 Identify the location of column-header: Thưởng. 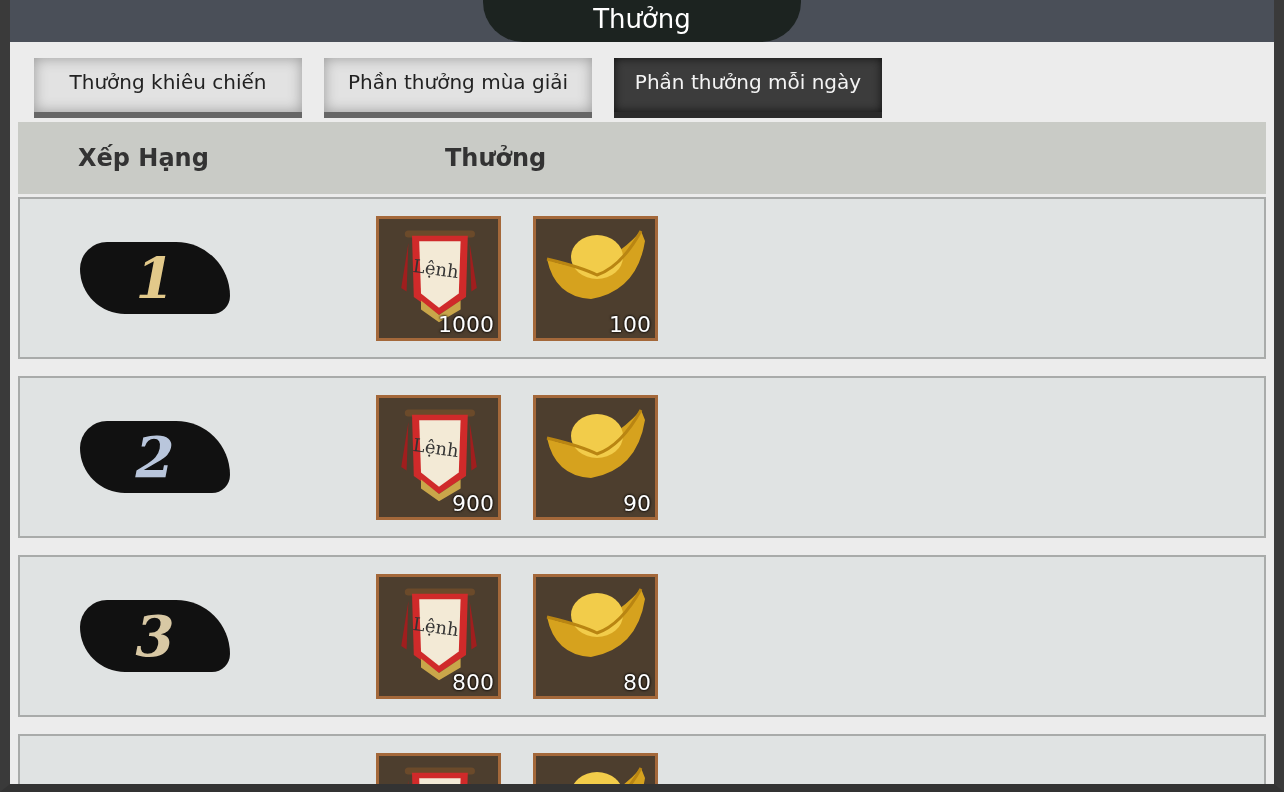
(496, 158).